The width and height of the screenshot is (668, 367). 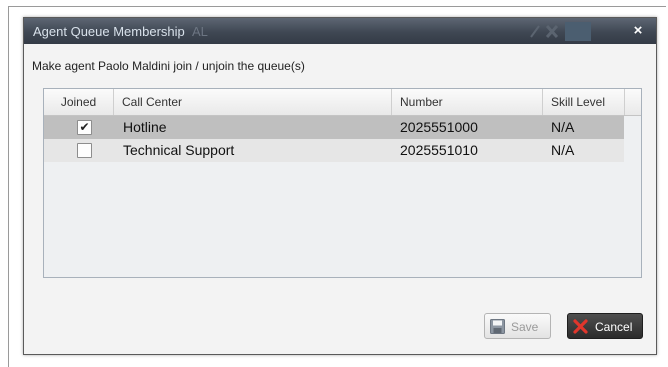 I want to click on number-cell: 2025551000, so click(x=439, y=127).